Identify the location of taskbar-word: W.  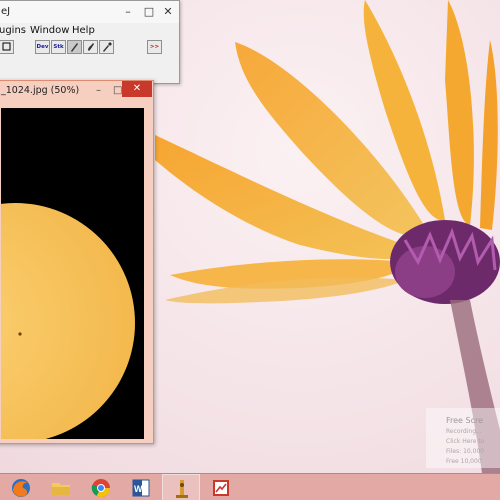
(141, 487).